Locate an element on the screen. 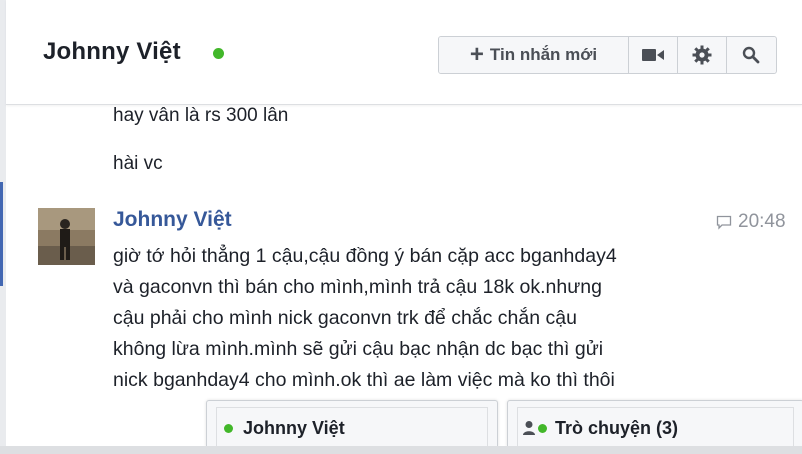 The height and width of the screenshot is (454, 802). time-text: 20:48 is located at coordinates (762, 221).